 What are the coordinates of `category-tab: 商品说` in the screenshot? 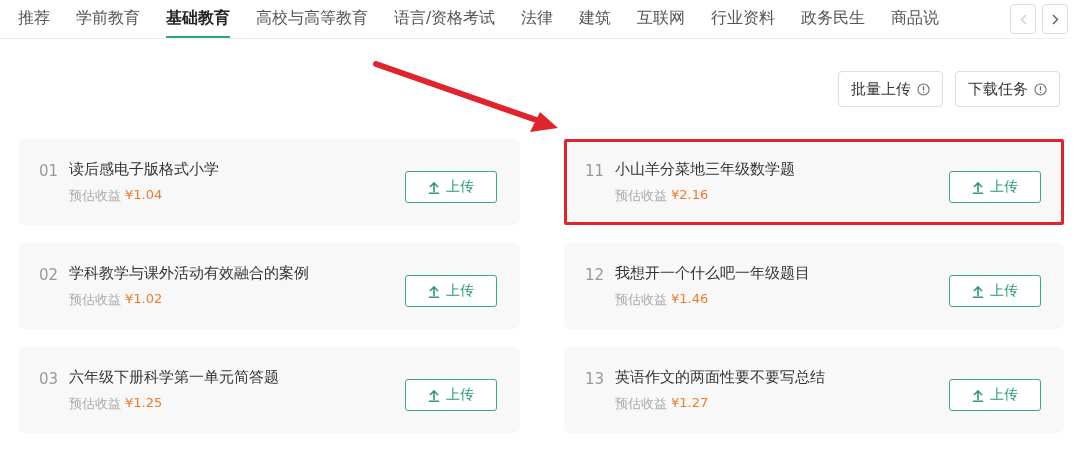 It's located at (915, 19).